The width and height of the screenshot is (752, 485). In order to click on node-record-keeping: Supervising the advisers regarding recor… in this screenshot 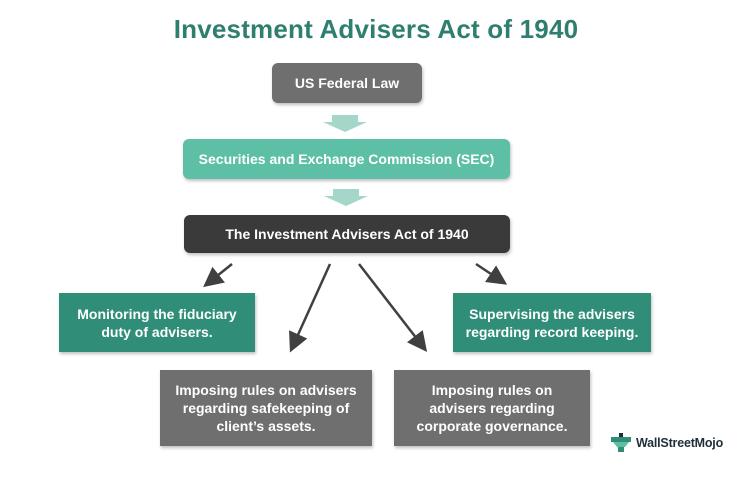, I will do `click(552, 322)`.